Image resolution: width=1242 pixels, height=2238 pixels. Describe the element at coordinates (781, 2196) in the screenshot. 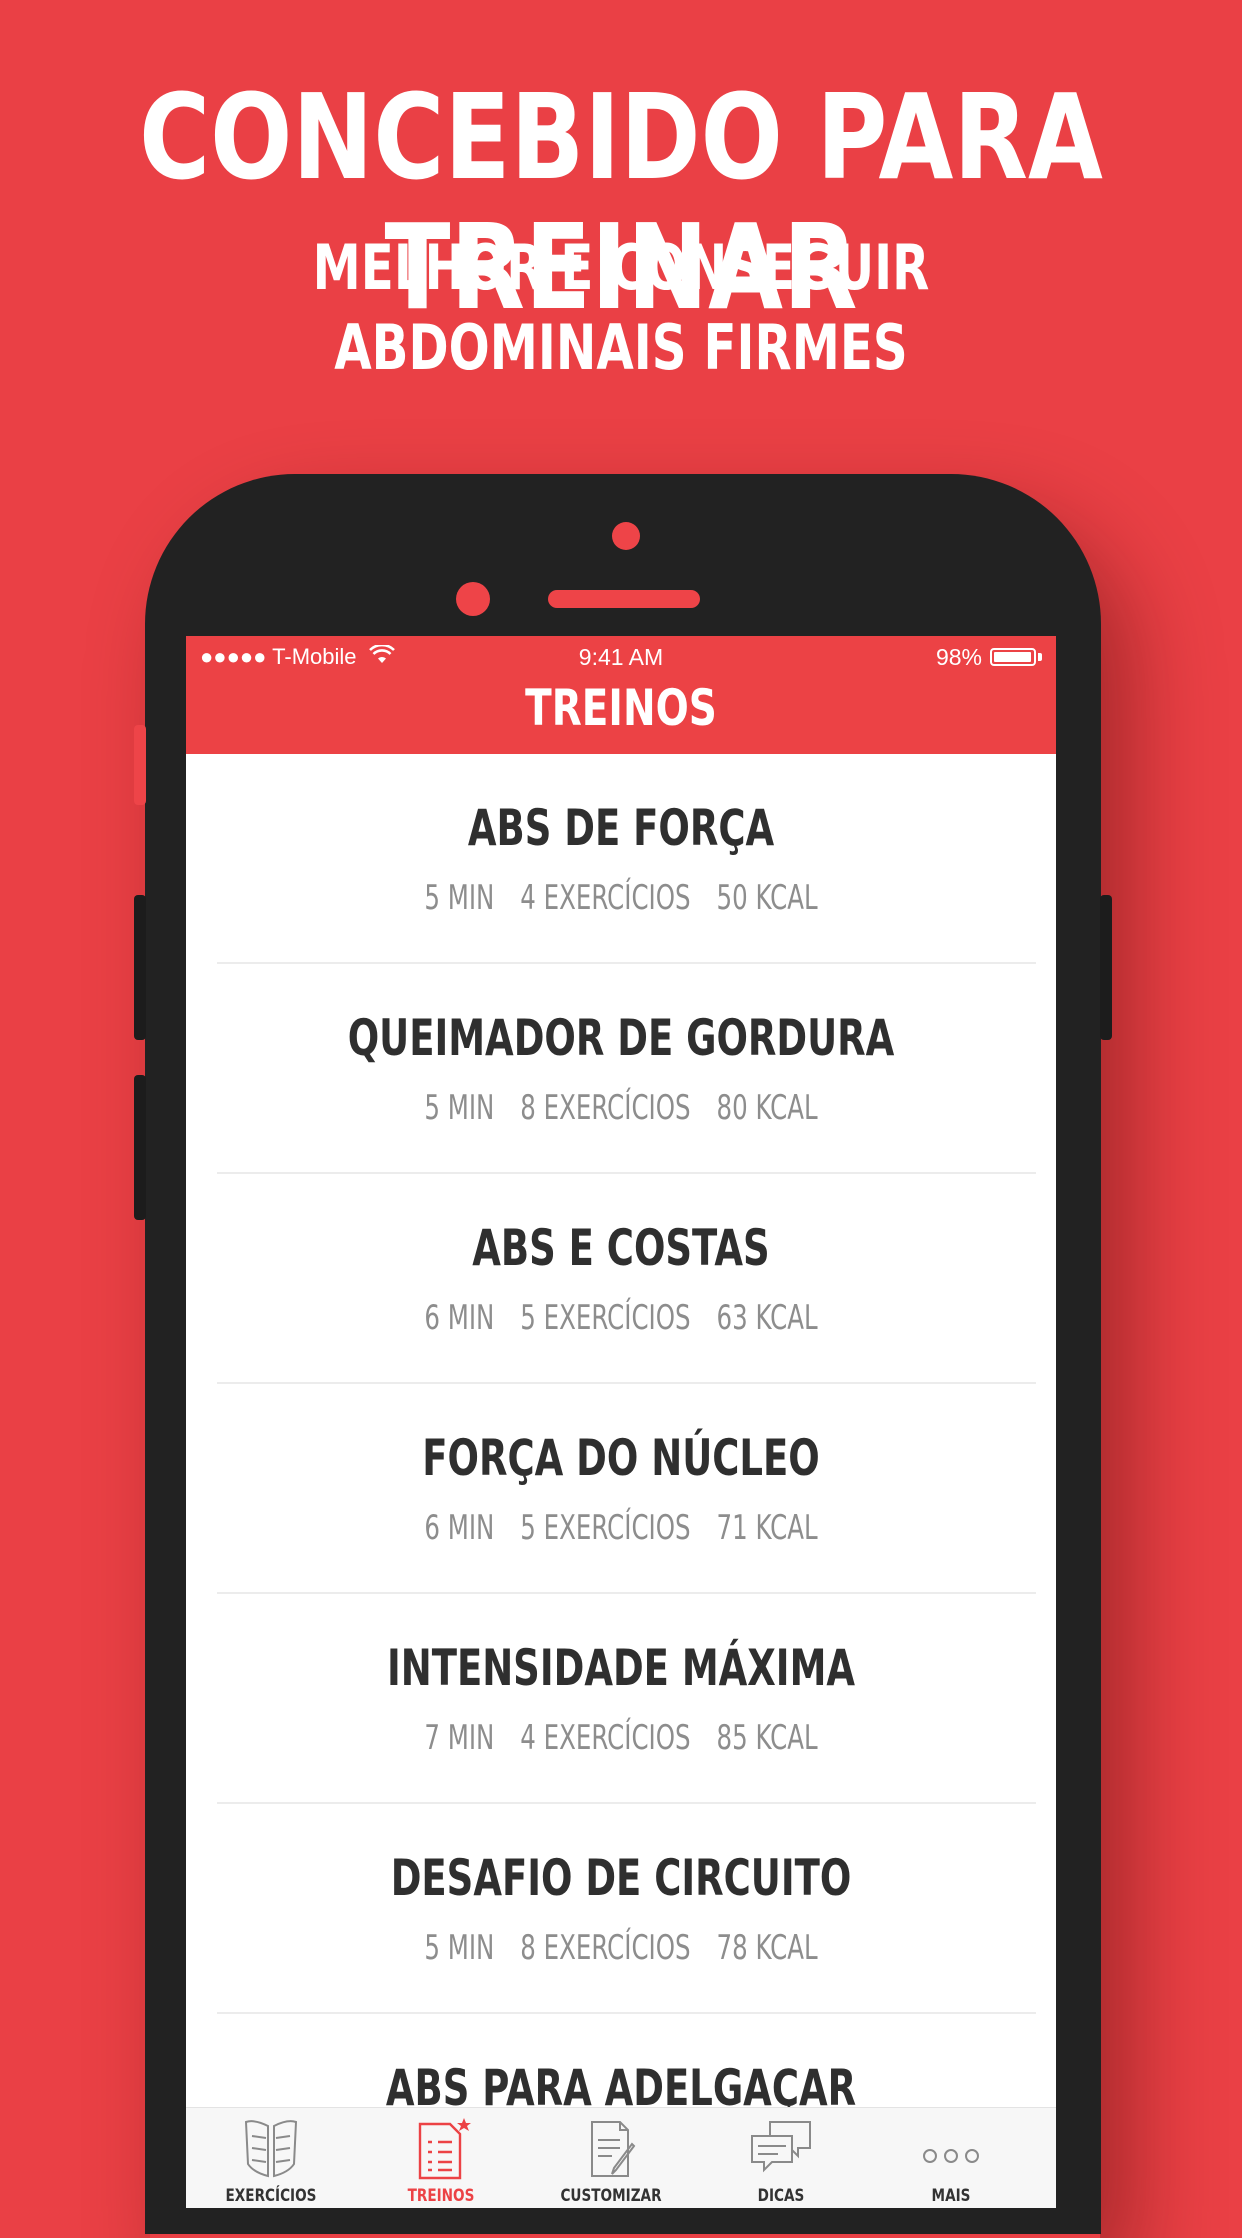

I see `tab-label: DICAS` at that location.